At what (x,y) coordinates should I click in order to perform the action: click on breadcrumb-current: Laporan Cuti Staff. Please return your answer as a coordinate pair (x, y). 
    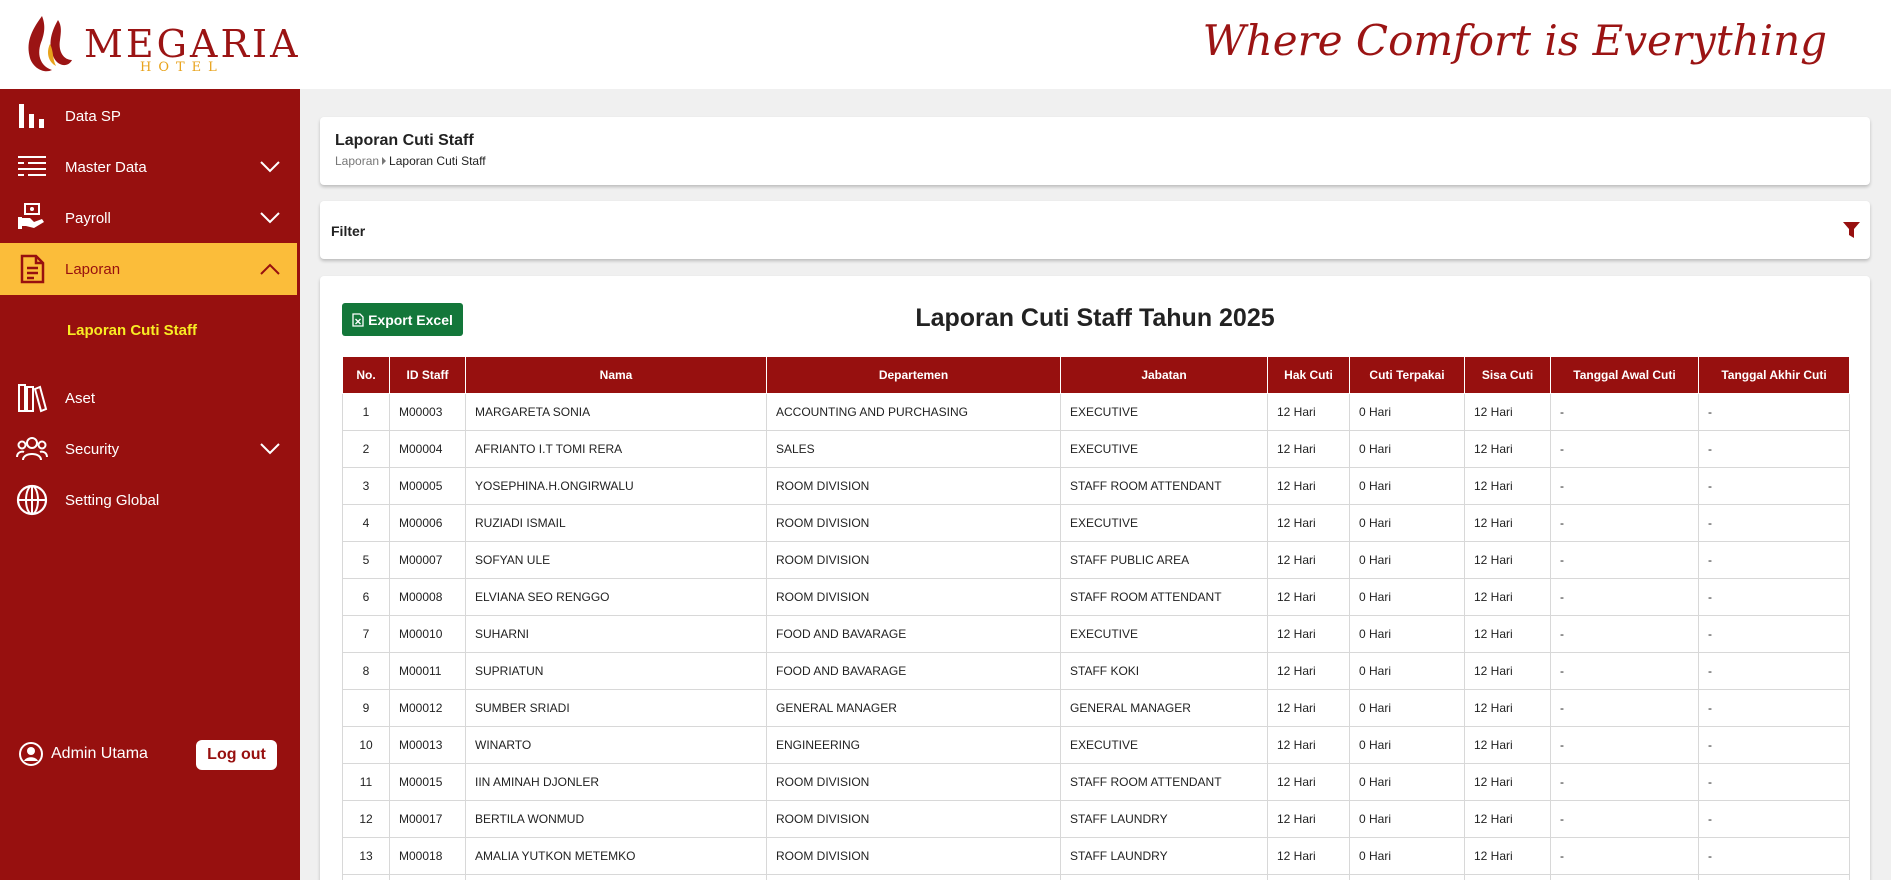
    Looking at the image, I should click on (437, 161).